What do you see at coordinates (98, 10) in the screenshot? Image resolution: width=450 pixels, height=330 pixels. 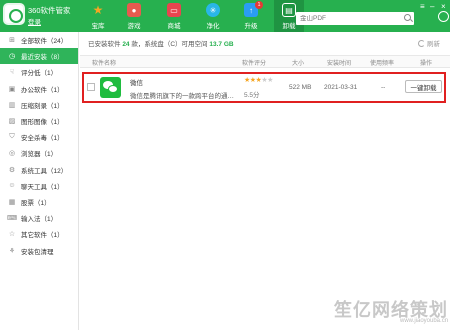 I see `star-icon: ★` at bounding box center [98, 10].